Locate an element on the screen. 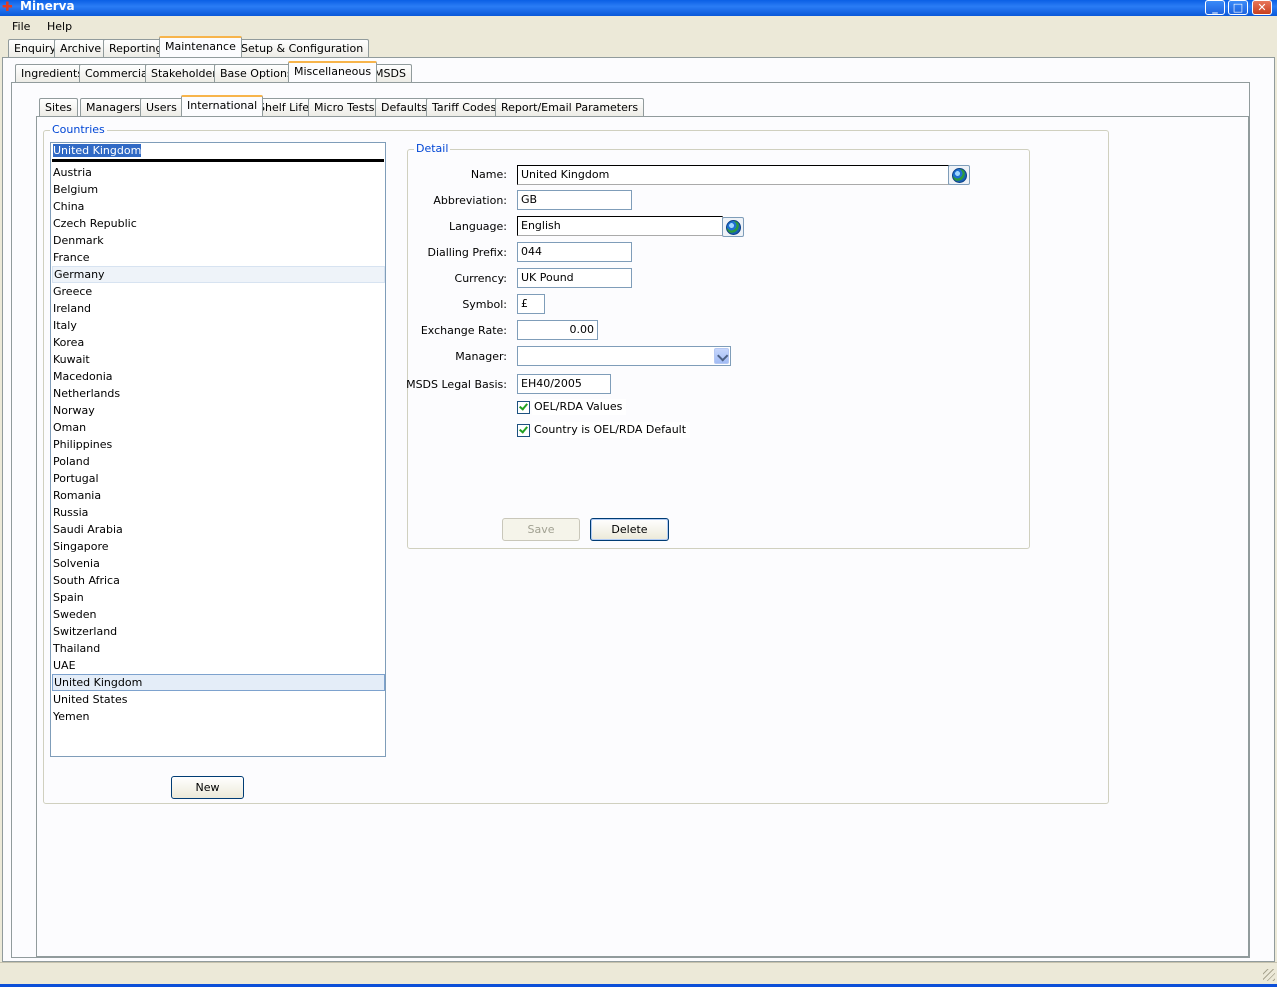  currency-label: Currency: is located at coordinates (480, 278).